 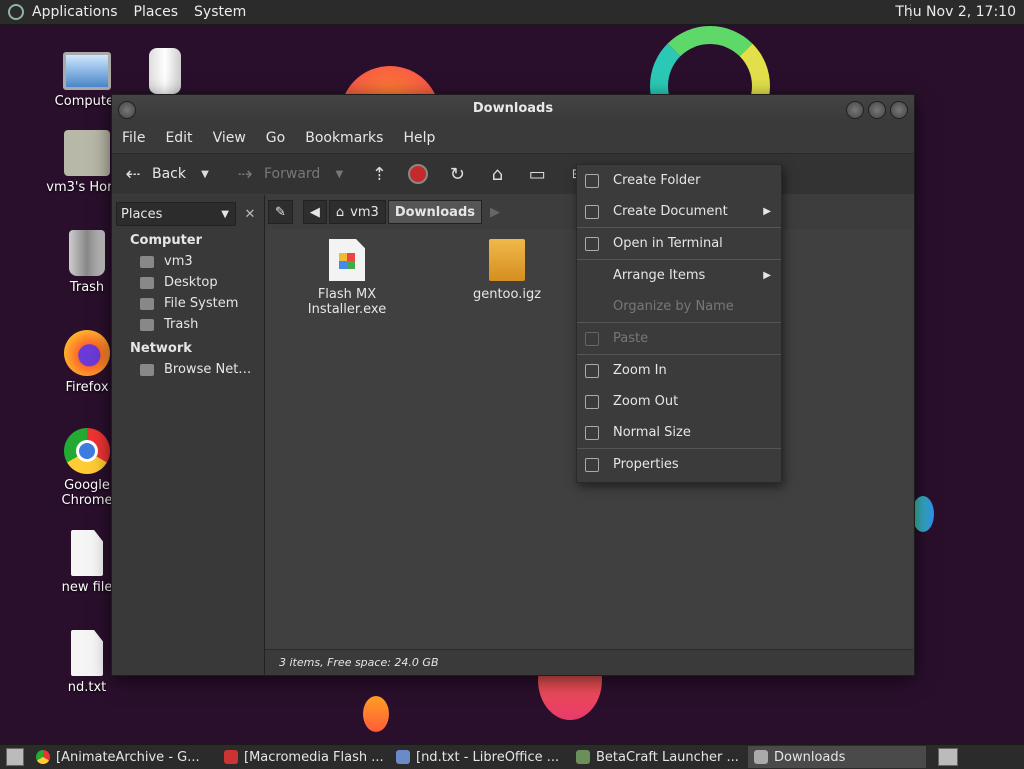 What do you see at coordinates (229, 138) in the screenshot?
I see `menu-view: View` at bounding box center [229, 138].